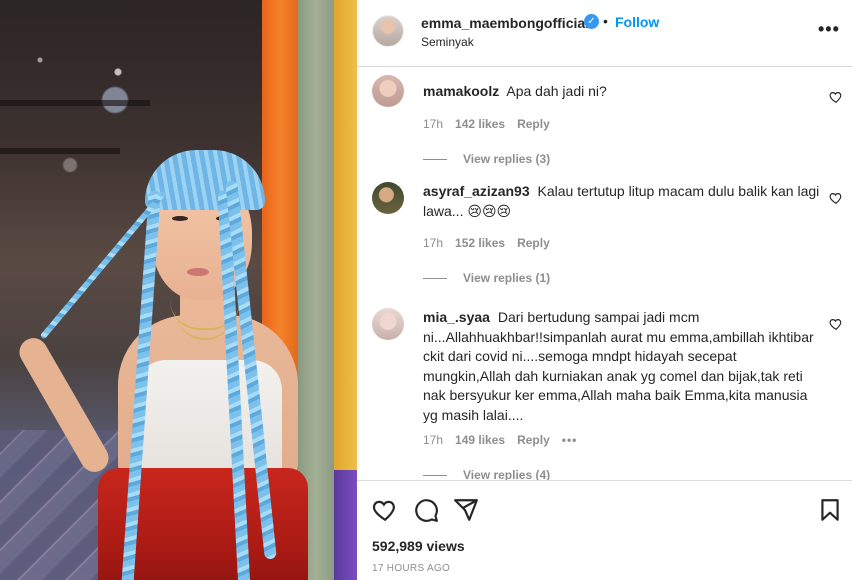 Image resolution: width=852 pixels, height=580 pixels. I want to click on view-replies-button: View replies (1), so click(486, 278).